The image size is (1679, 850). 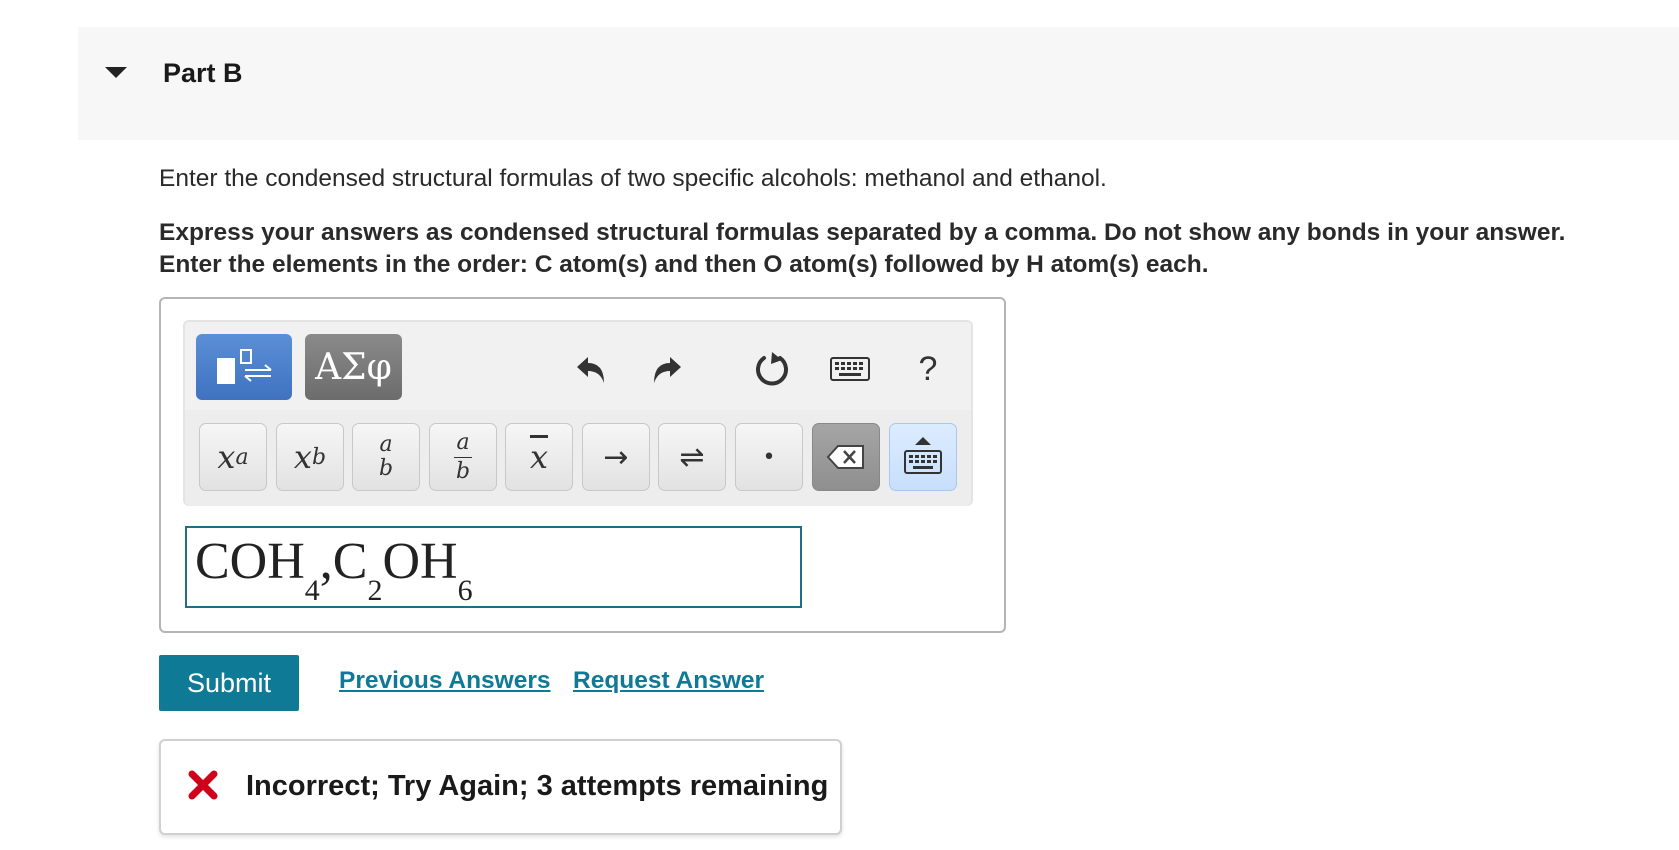 I want to click on answer-part: OH, so click(x=420, y=561).